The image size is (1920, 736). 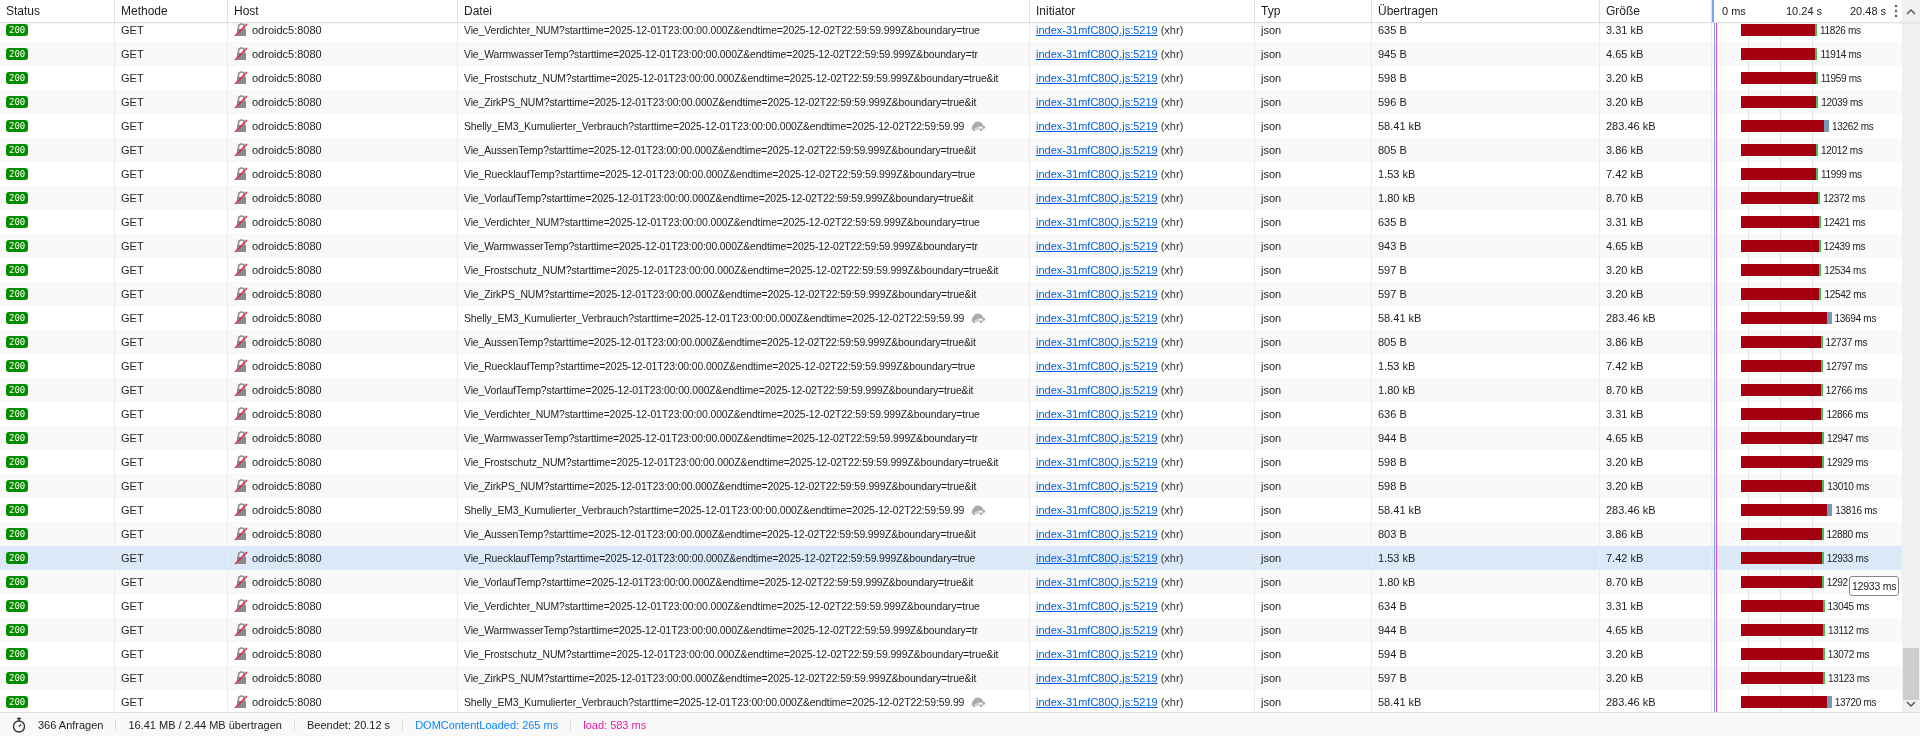 I want to click on request-row: 200 GET odroidc5:8080 Vie_WarmwasserTemp?starttime=2025-12-01T23:00:00.000Z&endtime=2025-12-02T22:59:59.999Z&boundary=tr index-31mfC80Q.js:5219 (xhr) json 944 B 4.65 kB 13112 ms, so click(x=951, y=630).